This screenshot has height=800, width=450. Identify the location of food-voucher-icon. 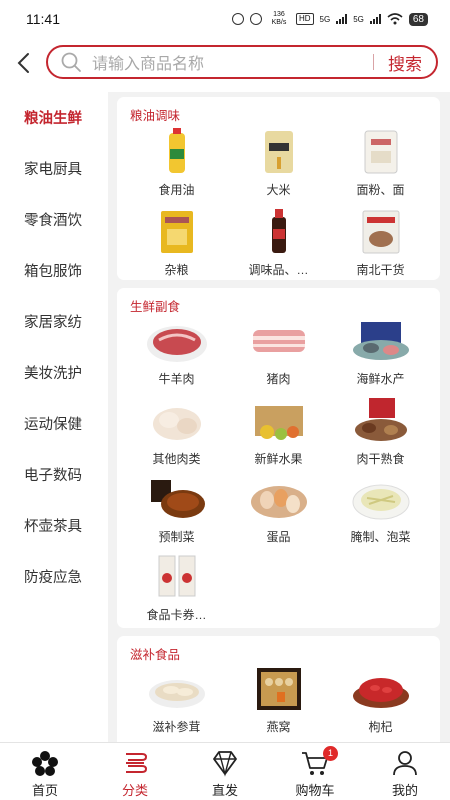
(176, 576).